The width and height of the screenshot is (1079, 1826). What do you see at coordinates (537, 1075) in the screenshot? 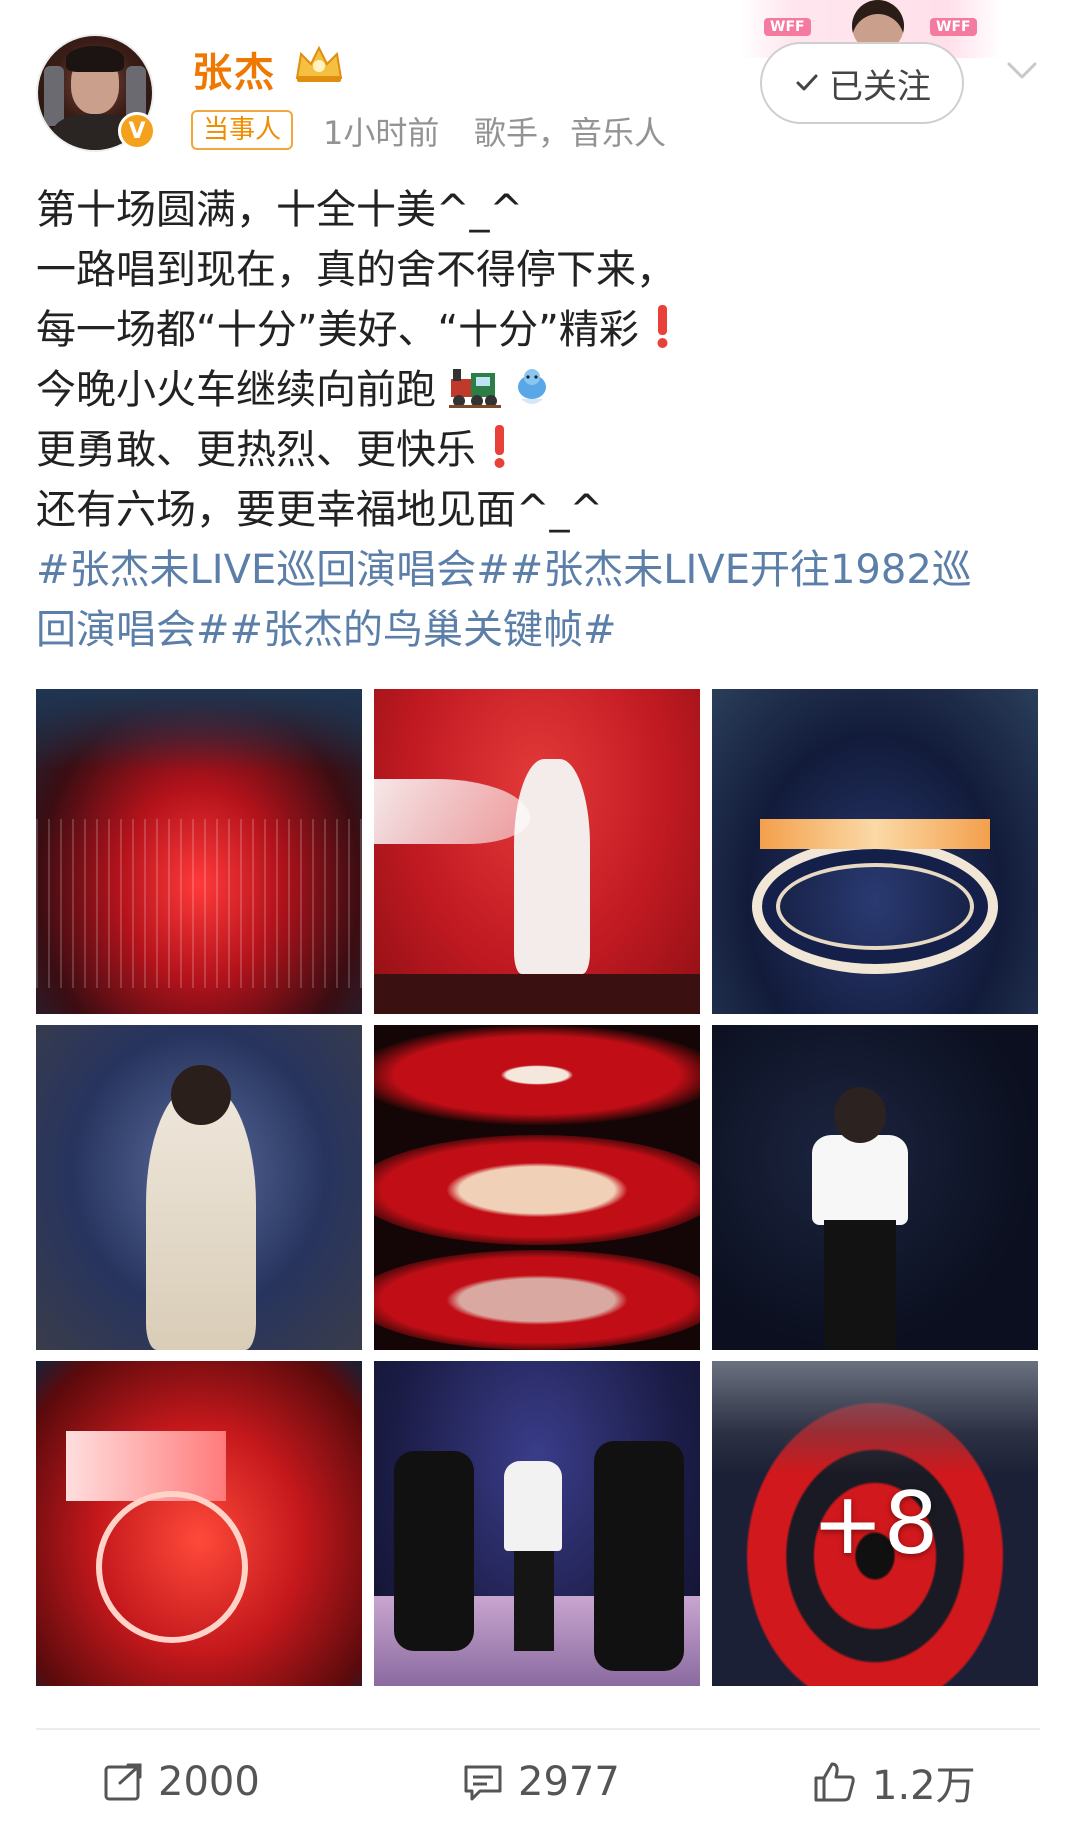
I see `red-circle-top` at bounding box center [537, 1075].